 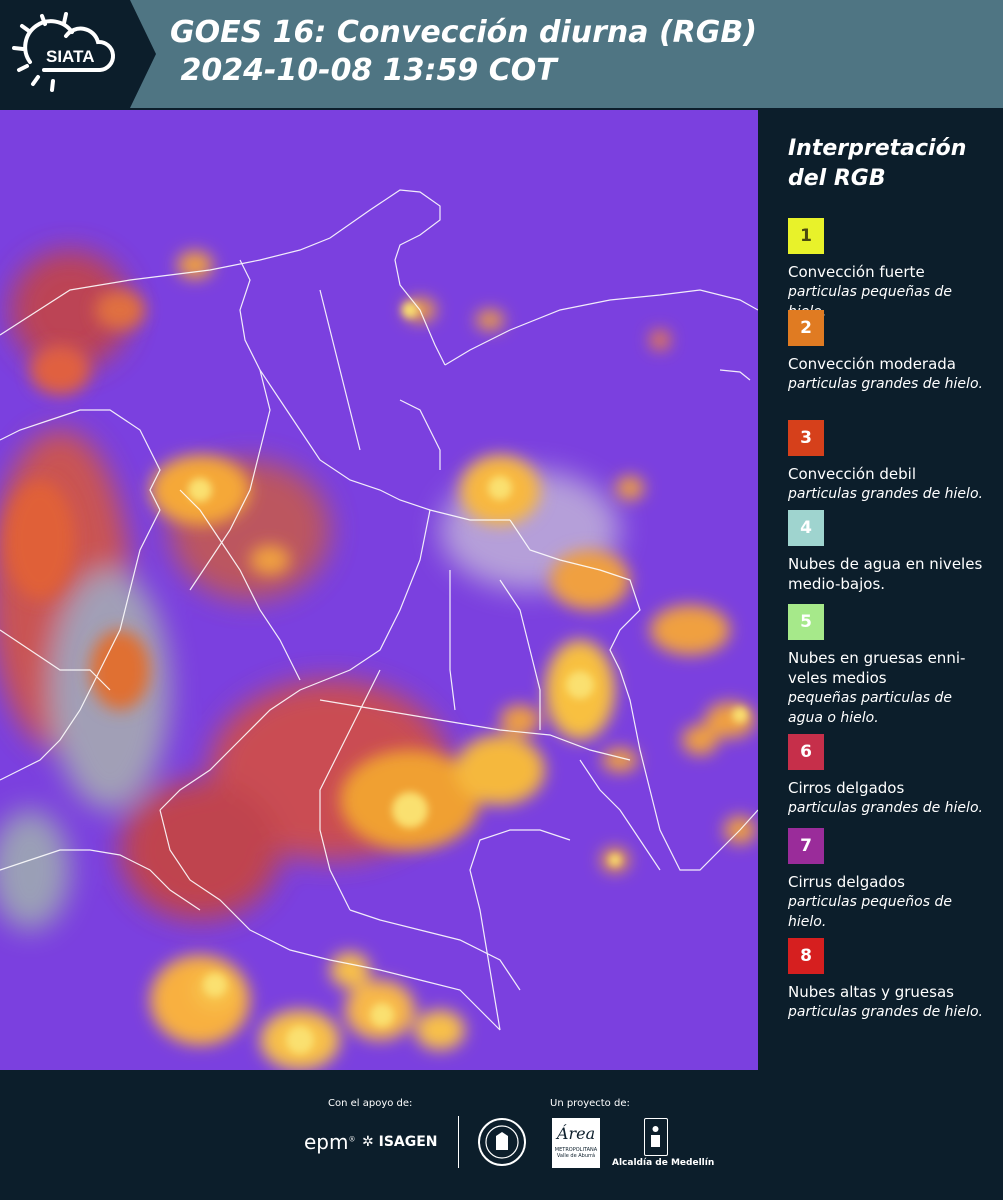 I want to click on isagen-logo-text: ISAGEN, so click(x=408, y=1142).